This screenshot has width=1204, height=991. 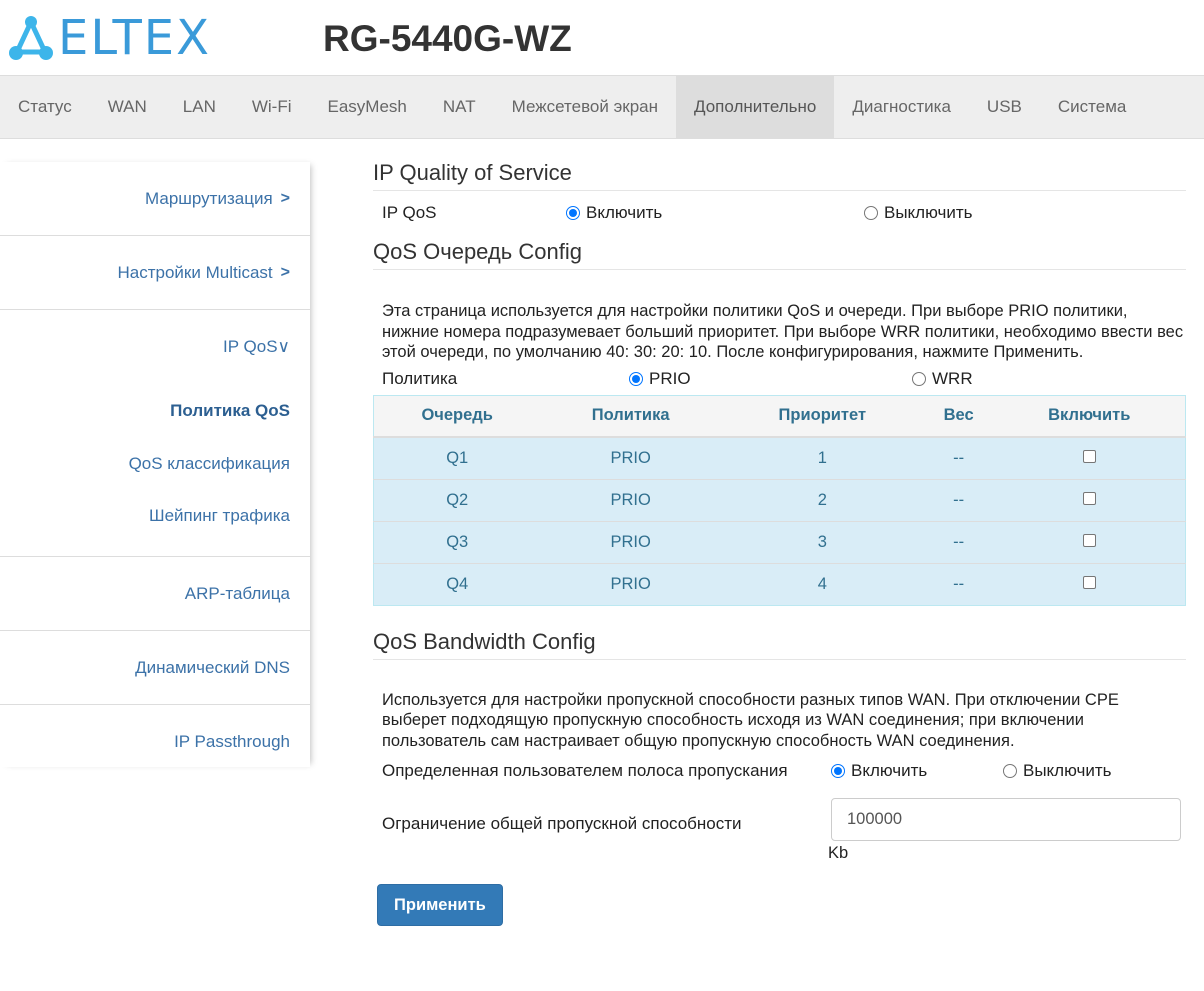 What do you see at coordinates (585, 107) in the screenshot?
I see `nav-tab: Межсетевой экран` at bounding box center [585, 107].